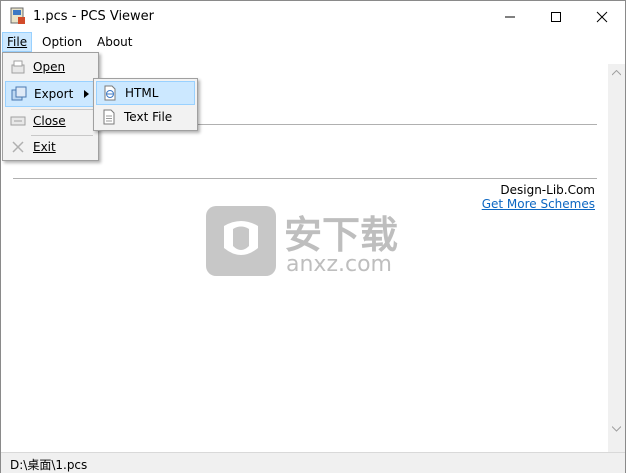  I want to click on vertical-scrollbar, so click(616, 258).